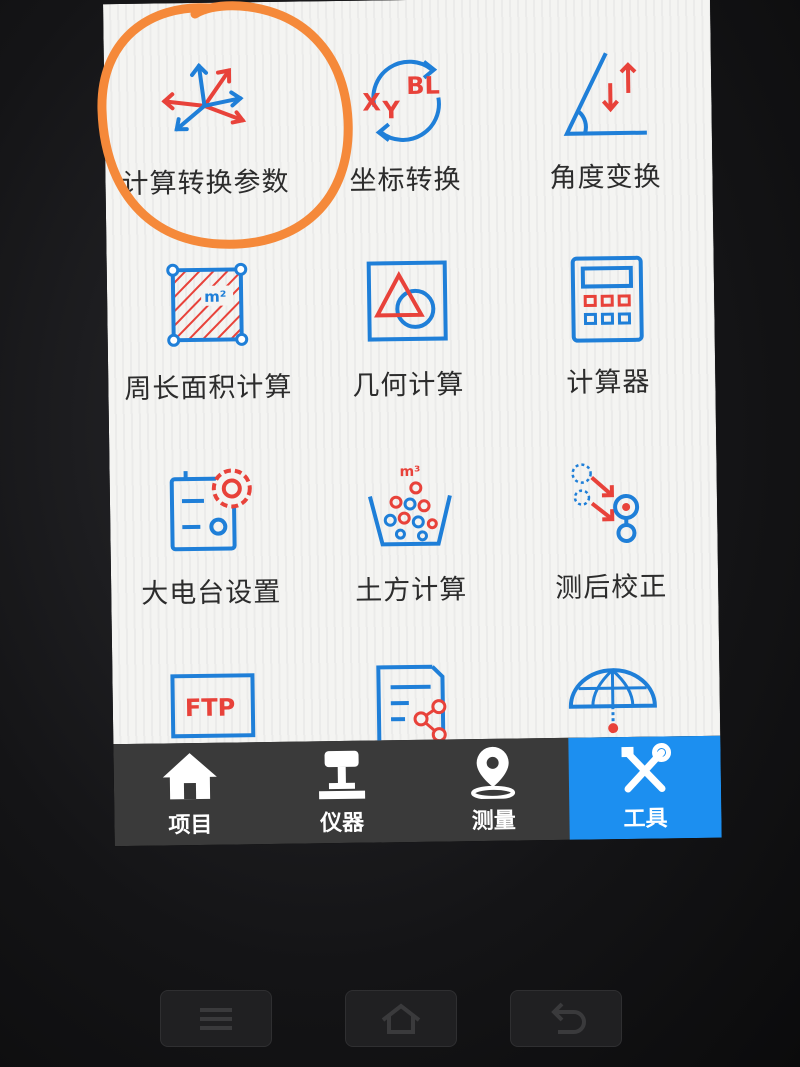  What do you see at coordinates (211, 593) in the screenshot?
I see `tool-label: 大电台设置` at bounding box center [211, 593].